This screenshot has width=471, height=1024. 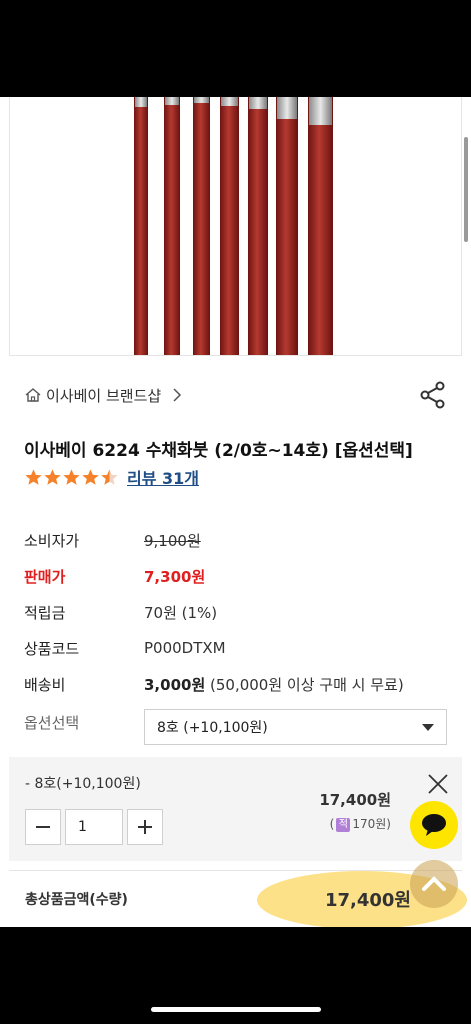 I want to click on home-indicator, so click(x=236, y=1009).